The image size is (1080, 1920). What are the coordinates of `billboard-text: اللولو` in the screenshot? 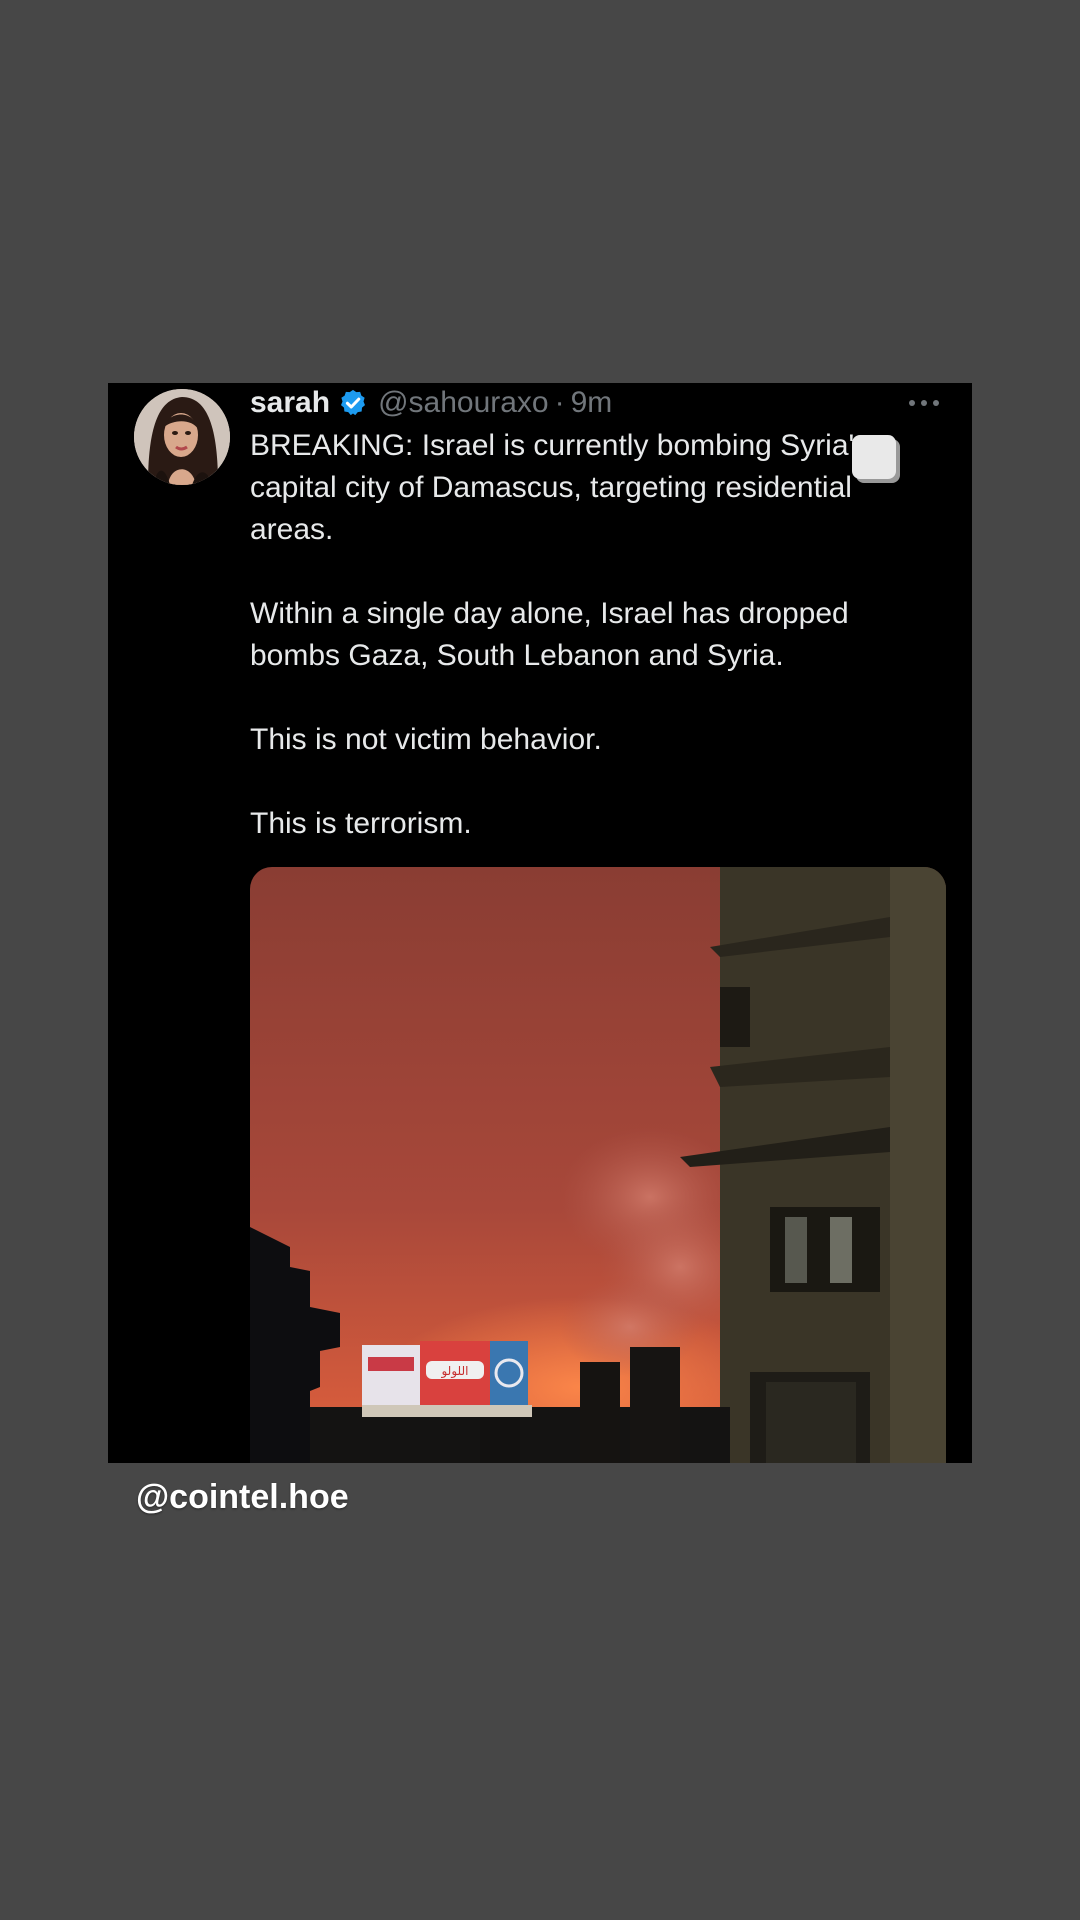 It's located at (454, 1371).